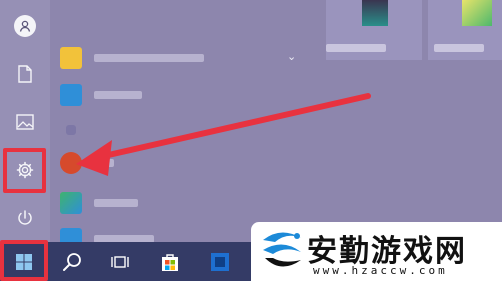  What do you see at coordinates (376, 251) in the screenshot?
I see `watermark: 安勤游戏网 www.hzaccw.com` at bounding box center [376, 251].